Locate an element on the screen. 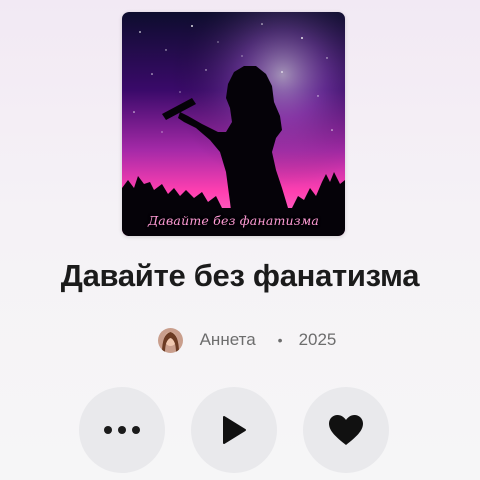  artist-avatar is located at coordinates (170, 340).